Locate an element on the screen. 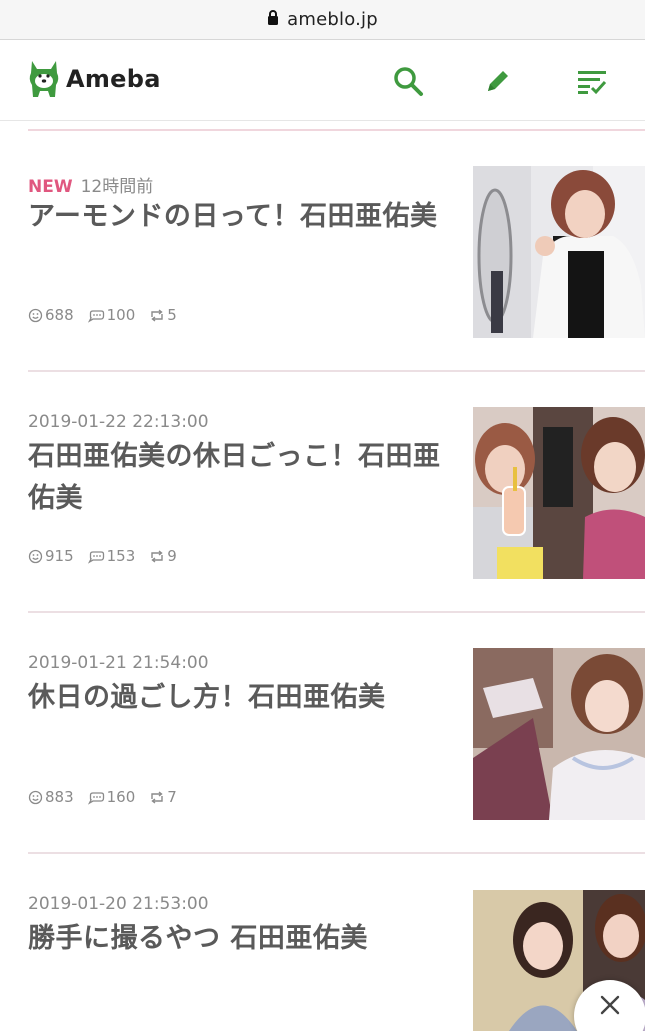 This screenshot has width=645, height=1031. like-count: 688 is located at coordinates (51, 315).